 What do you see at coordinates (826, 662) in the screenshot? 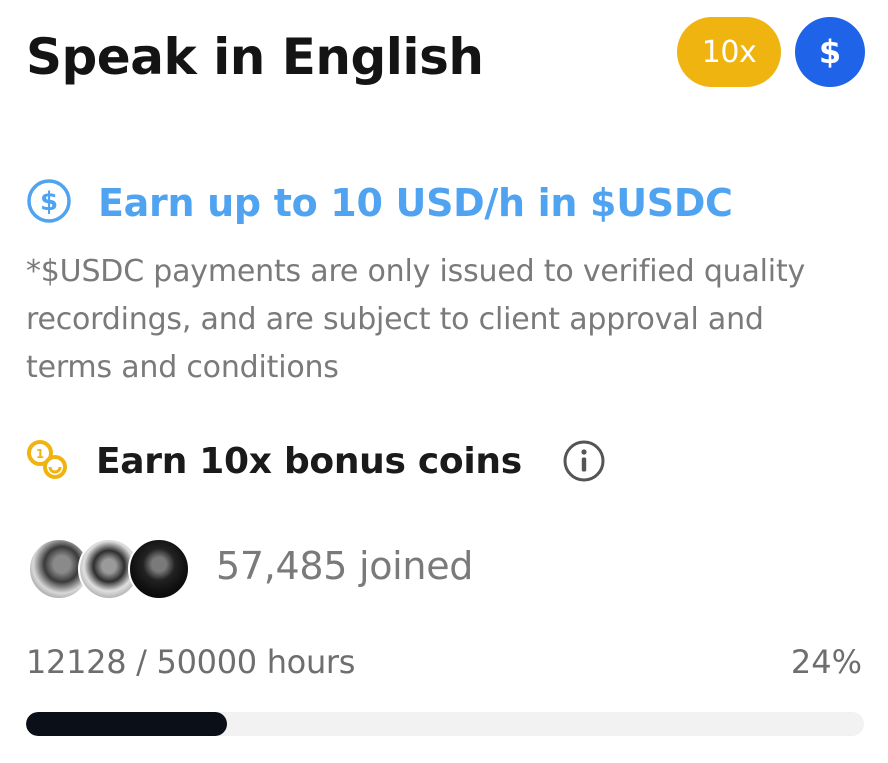
I see `progress-percent: 24%` at bounding box center [826, 662].